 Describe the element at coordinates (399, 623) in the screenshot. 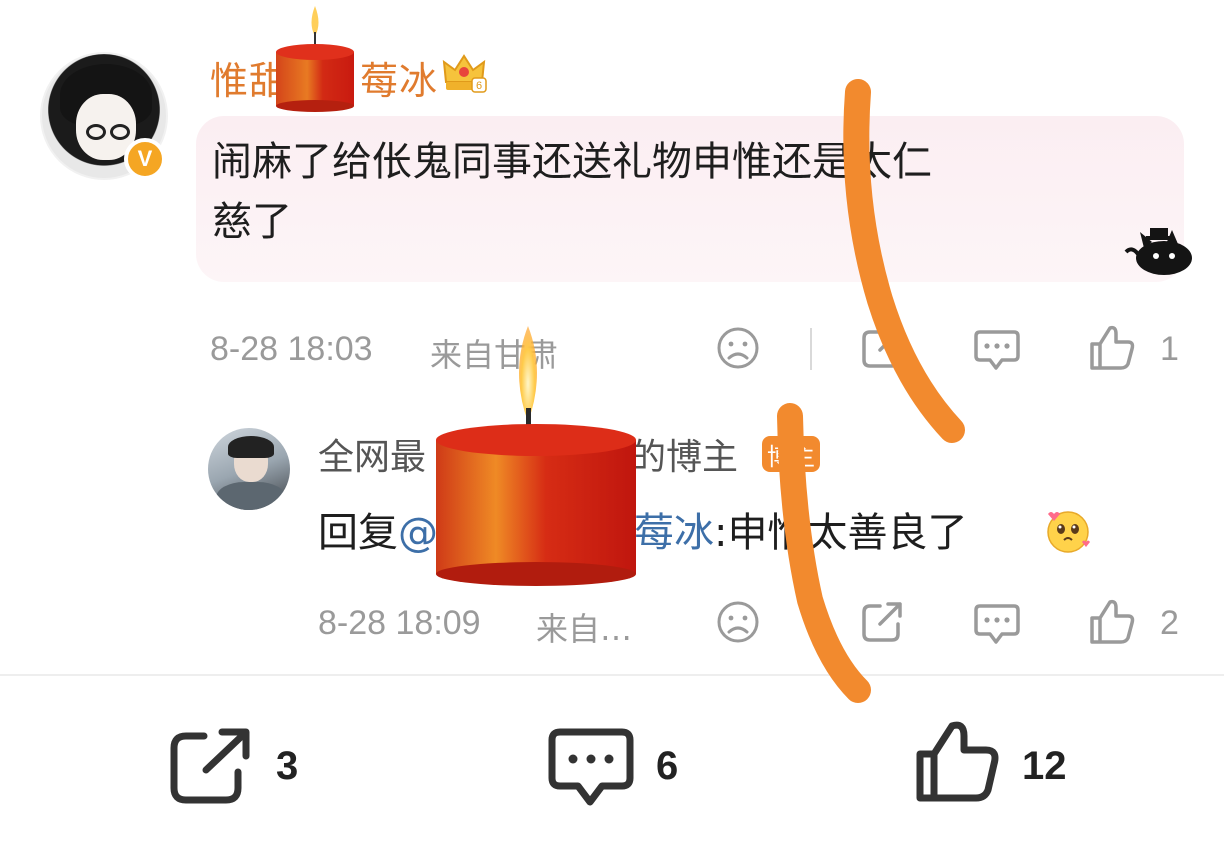

I see `reply-date: 8-28 18:09` at that location.